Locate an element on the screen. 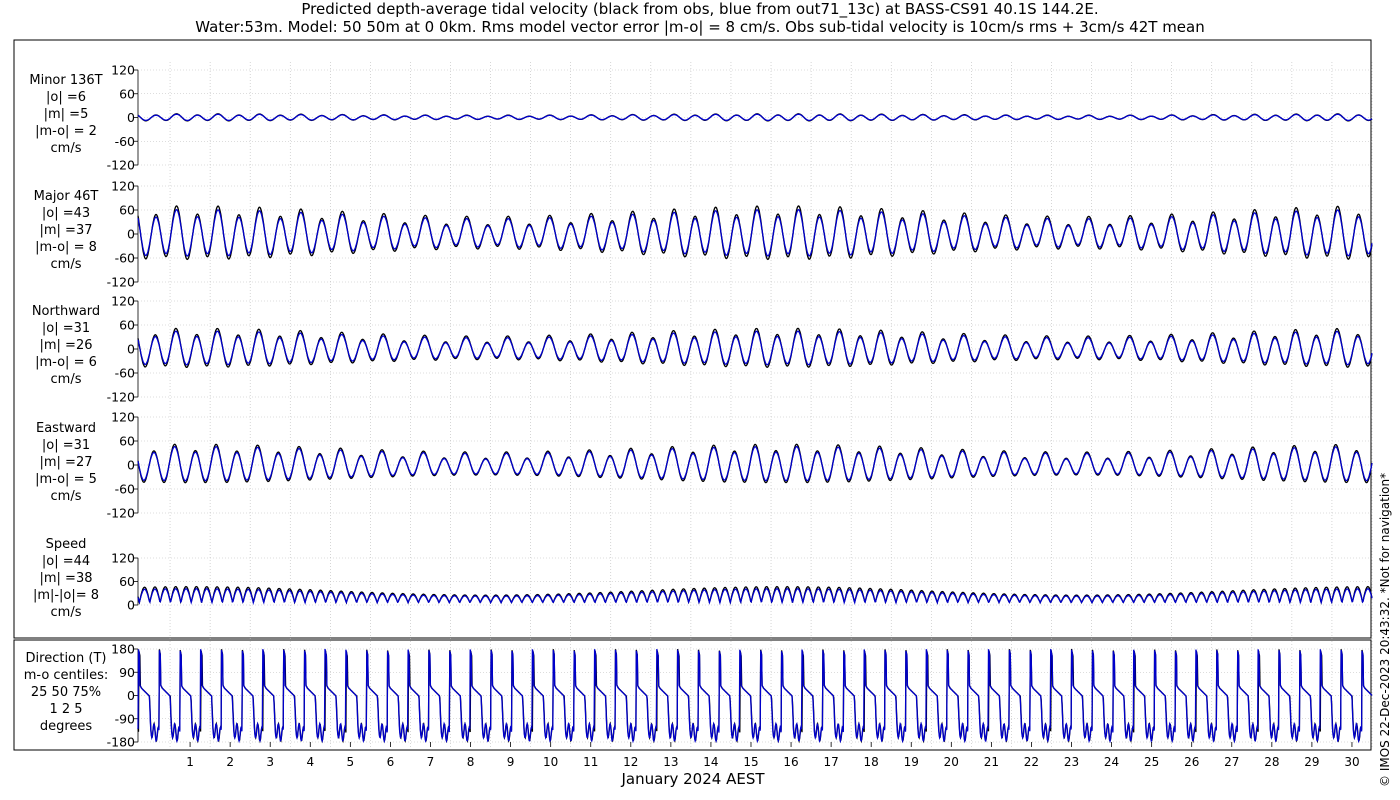 This screenshot has height=800, width=1400. x-tick-label: 16 is located at coordinates (790, 762).